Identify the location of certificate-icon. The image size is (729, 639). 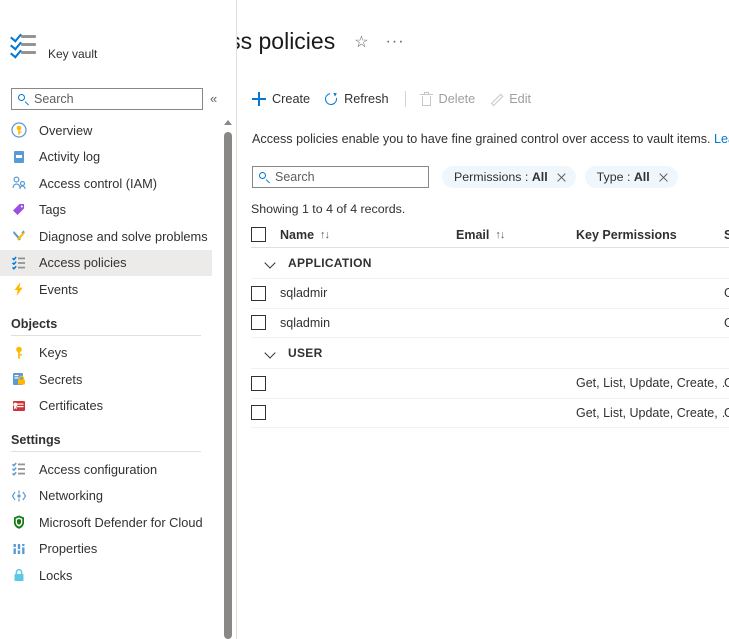
(19, 406).